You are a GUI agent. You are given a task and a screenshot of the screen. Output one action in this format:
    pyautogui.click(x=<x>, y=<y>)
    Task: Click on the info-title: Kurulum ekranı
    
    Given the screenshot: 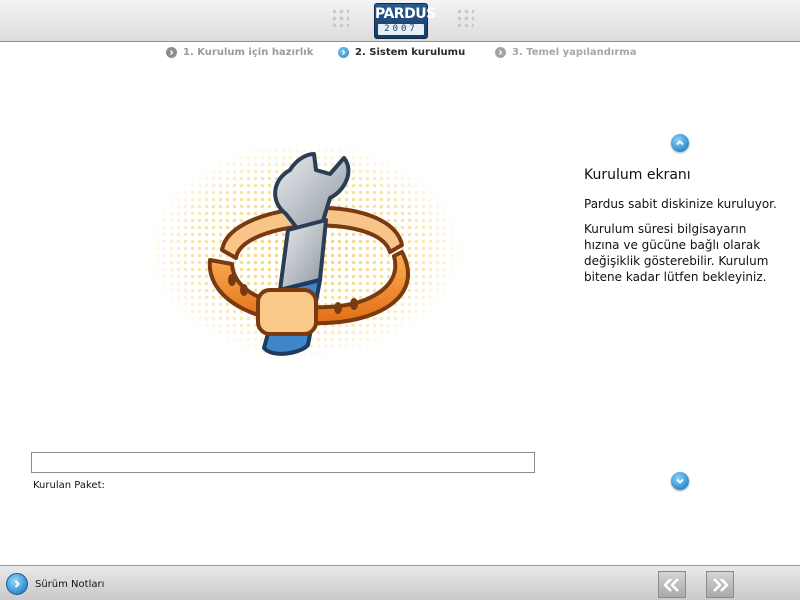 What is the action you would take?
    pyautogui.click(x=637, y=175)
    